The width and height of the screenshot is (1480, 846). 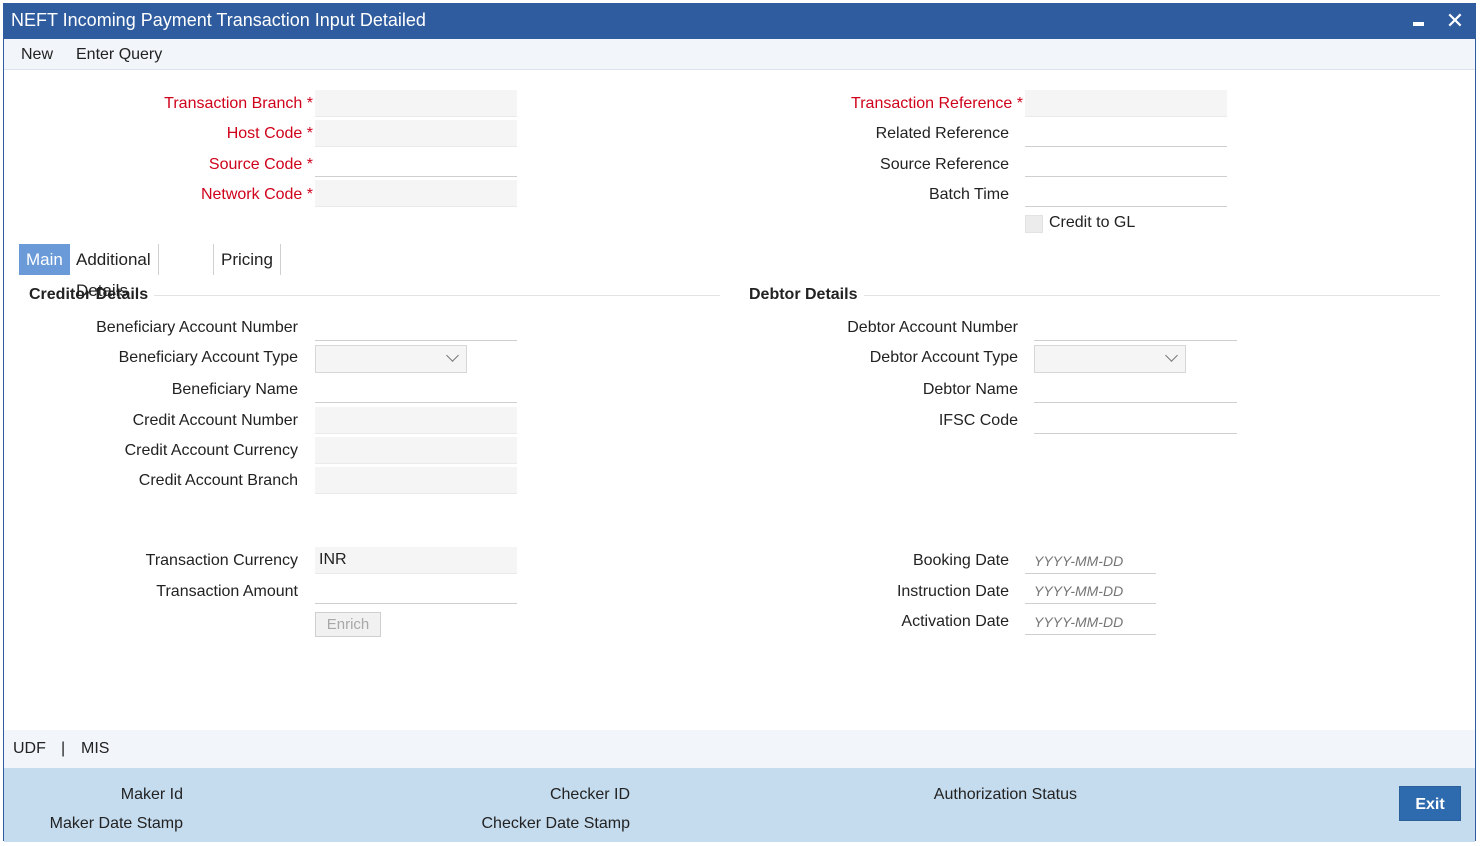 I want to click on checker-id-label: Checker ID, so click(x=589, y=794).